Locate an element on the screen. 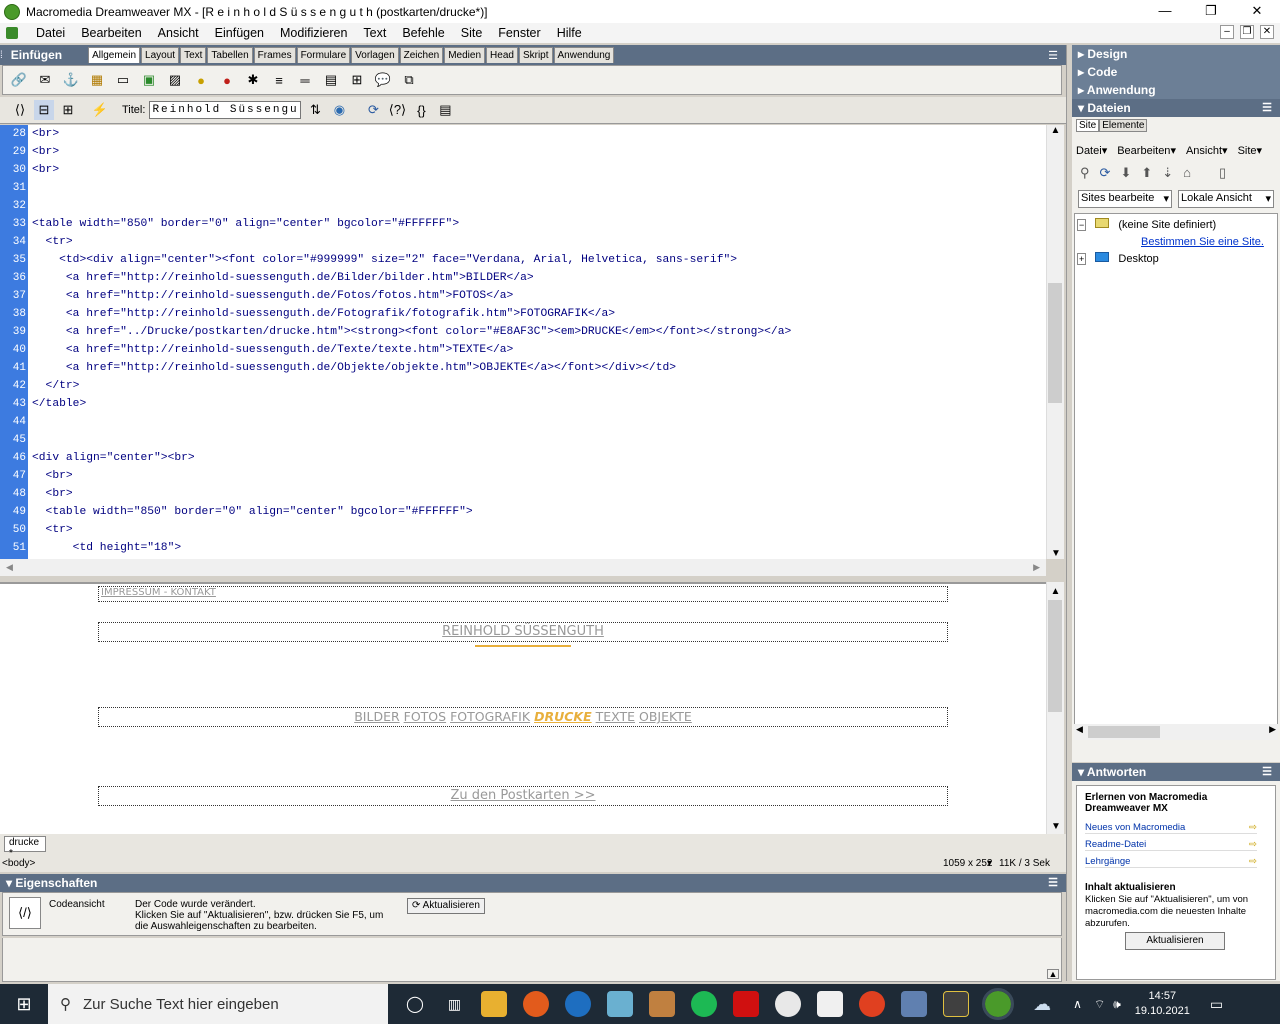 Image resolution: width=1280 pixels, height=1024 pixels. tab-tabellen: Tabellen is located at coordinates (230, 55).